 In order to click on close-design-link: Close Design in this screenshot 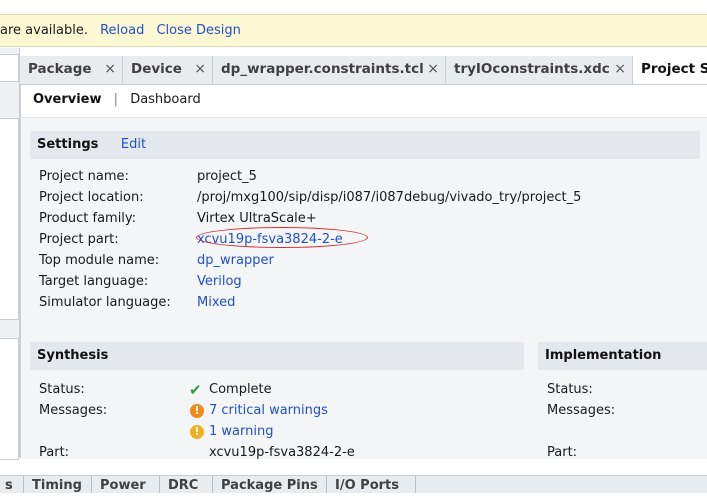, I will do `click(198, 30)`.